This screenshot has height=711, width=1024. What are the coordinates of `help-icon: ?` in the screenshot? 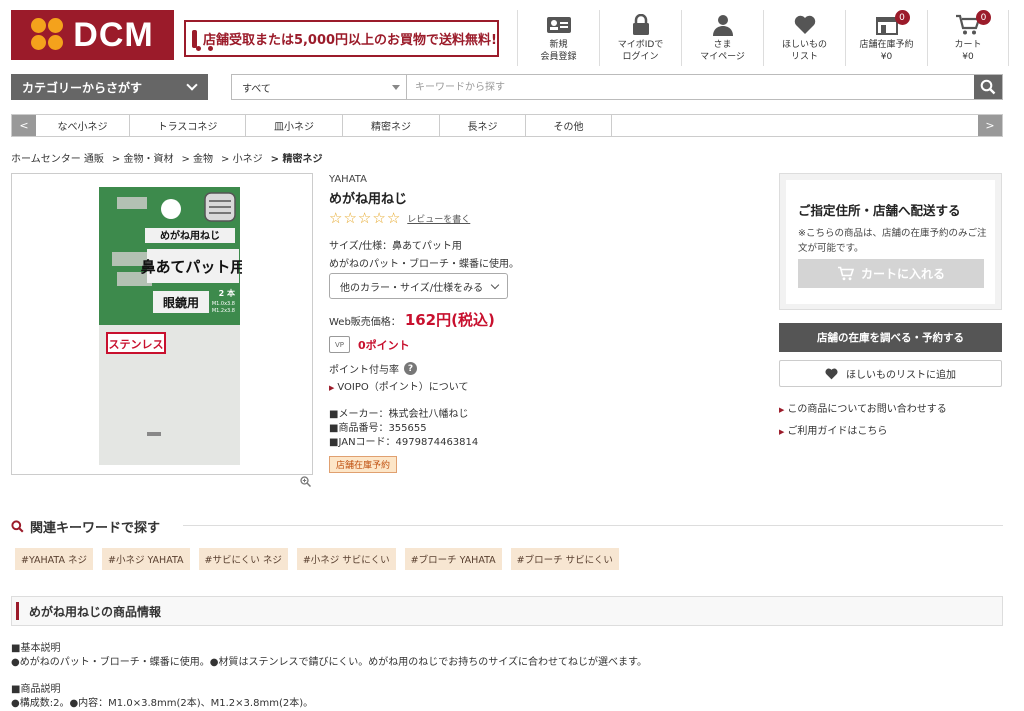 It's located at (410, 368).